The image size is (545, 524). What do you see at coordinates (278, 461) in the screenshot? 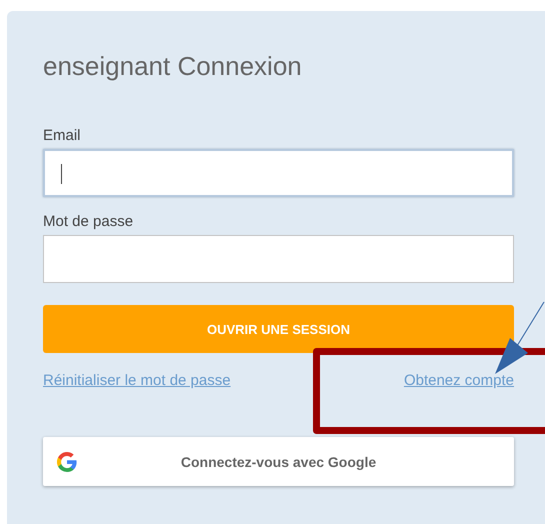
I see `google-signin-button: Connectez-vous avec Google` at bounding box center [278, 461].